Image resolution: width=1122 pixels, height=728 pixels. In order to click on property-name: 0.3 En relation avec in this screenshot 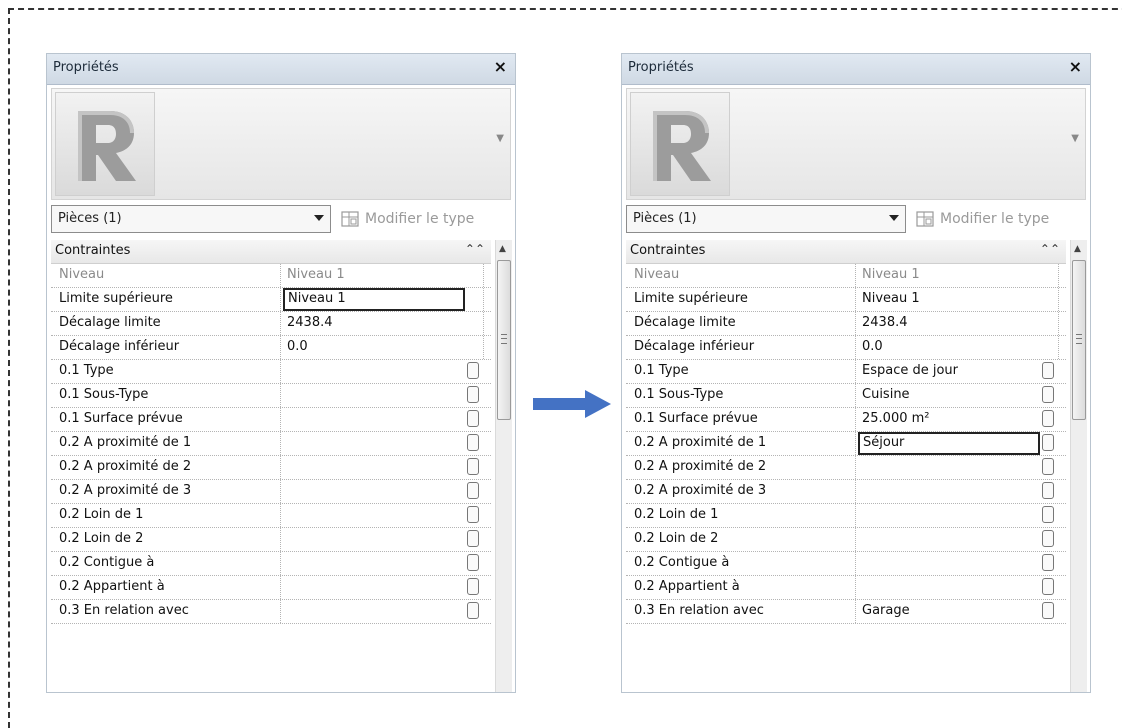, I will do `click(741, 611)`.